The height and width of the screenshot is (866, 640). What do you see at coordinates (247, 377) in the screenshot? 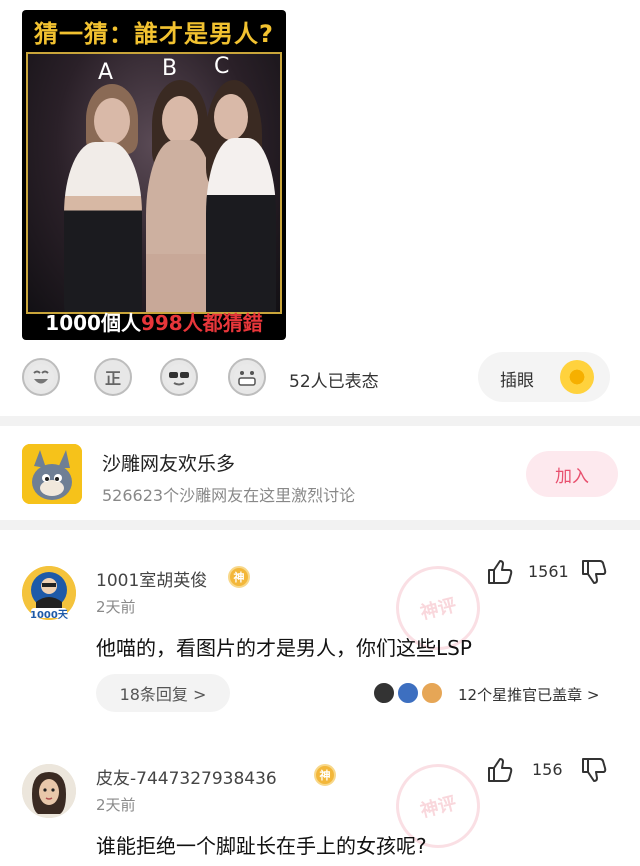
I see `grin-emoji-icon` at bounding box center [247, 377].